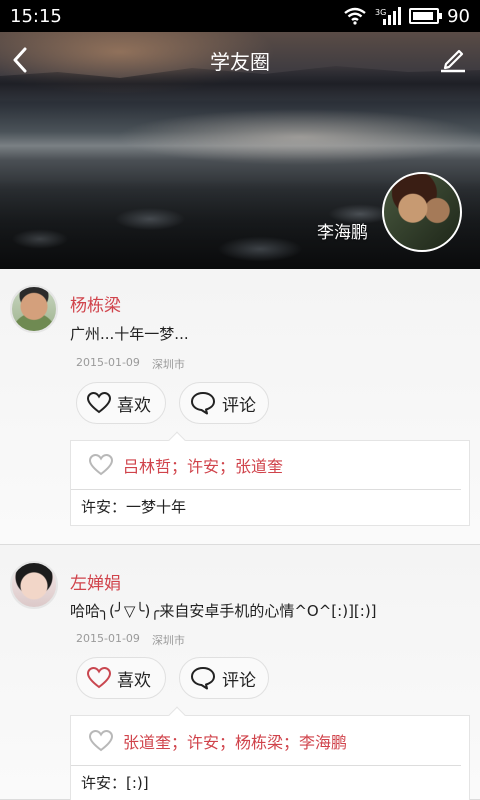 Image resolution: width=480 pixels, height=800 pixels. I want to click on likes-row: 张道奎；许安；杨栋梁；李海鹏, so click(266, 741).